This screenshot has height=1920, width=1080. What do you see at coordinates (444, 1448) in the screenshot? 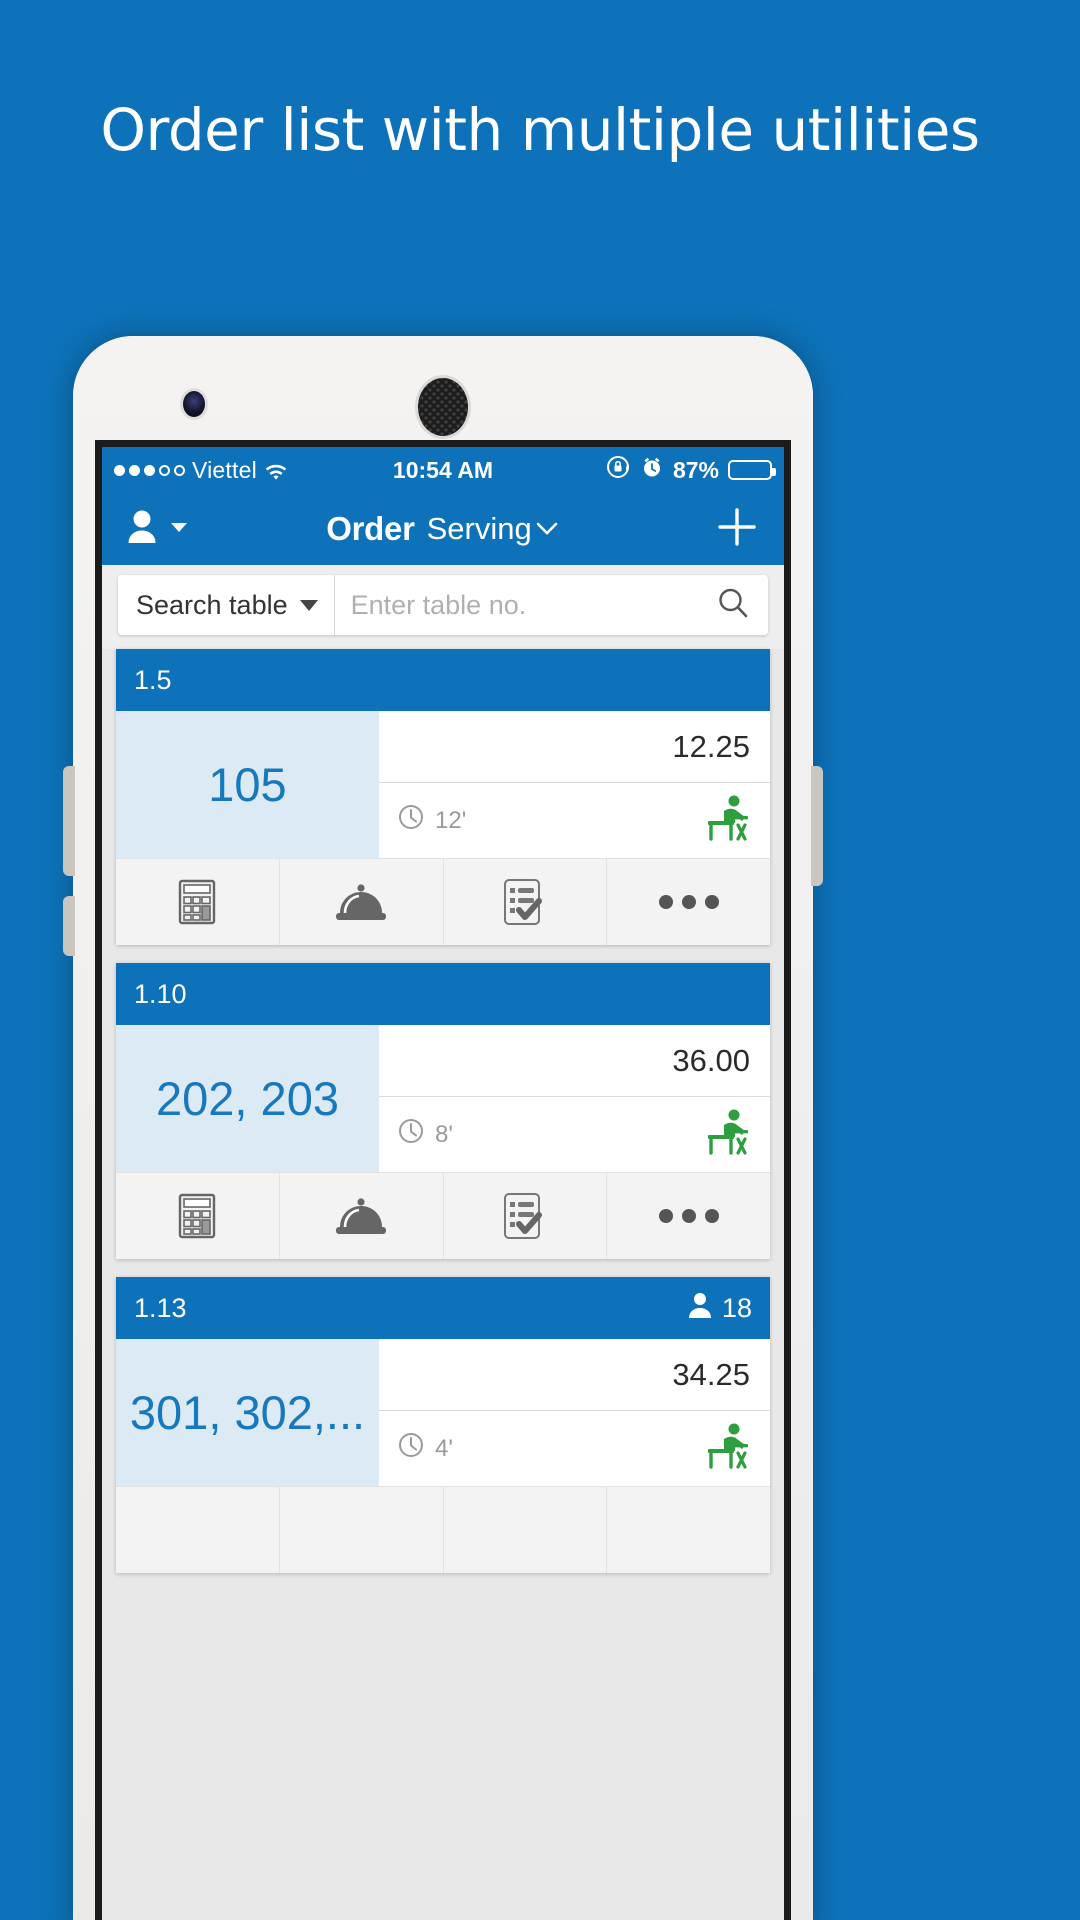
I see `elapsed-time-label: 4'` at bounding box center [444, 1448].